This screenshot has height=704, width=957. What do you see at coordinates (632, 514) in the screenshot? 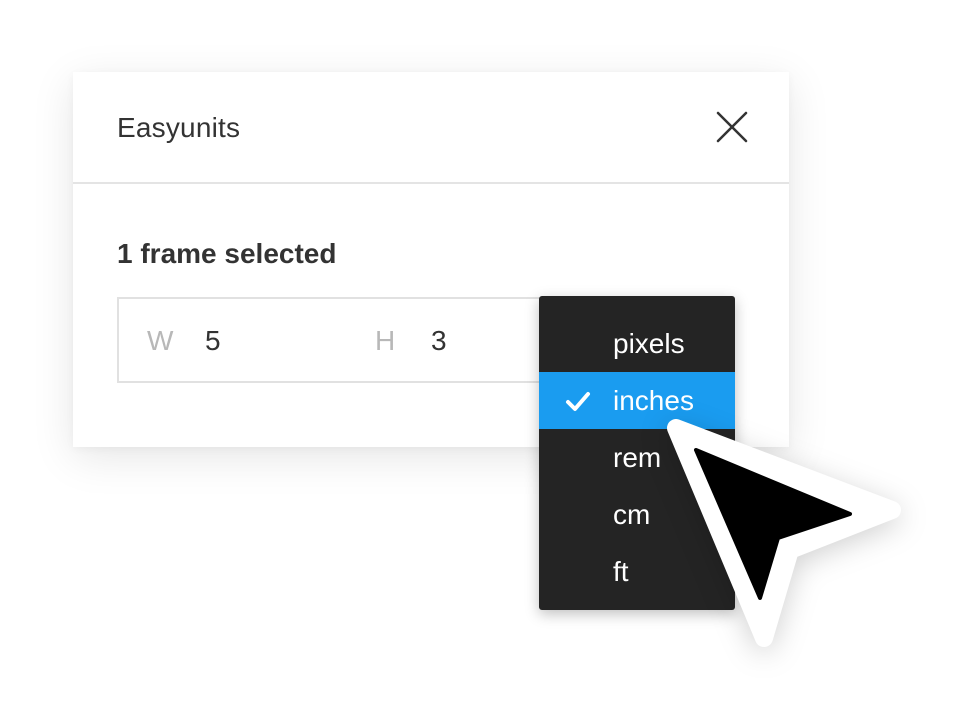
I see `unit-option-label: cm` at bounding box center [632, 514].